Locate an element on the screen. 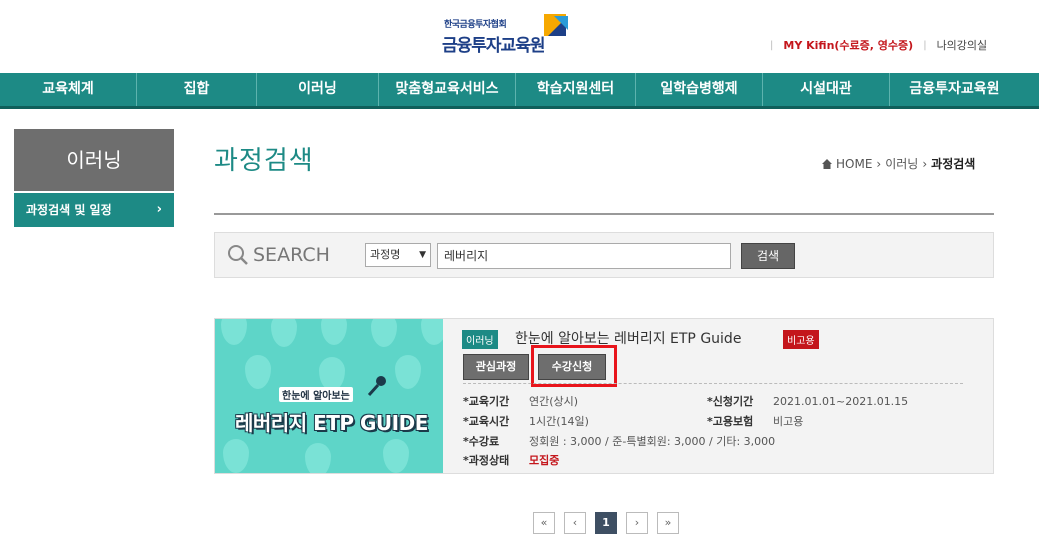  sidebar-item-course-search: 과정검색 및 일정 › is located at coordinates (94, 210).